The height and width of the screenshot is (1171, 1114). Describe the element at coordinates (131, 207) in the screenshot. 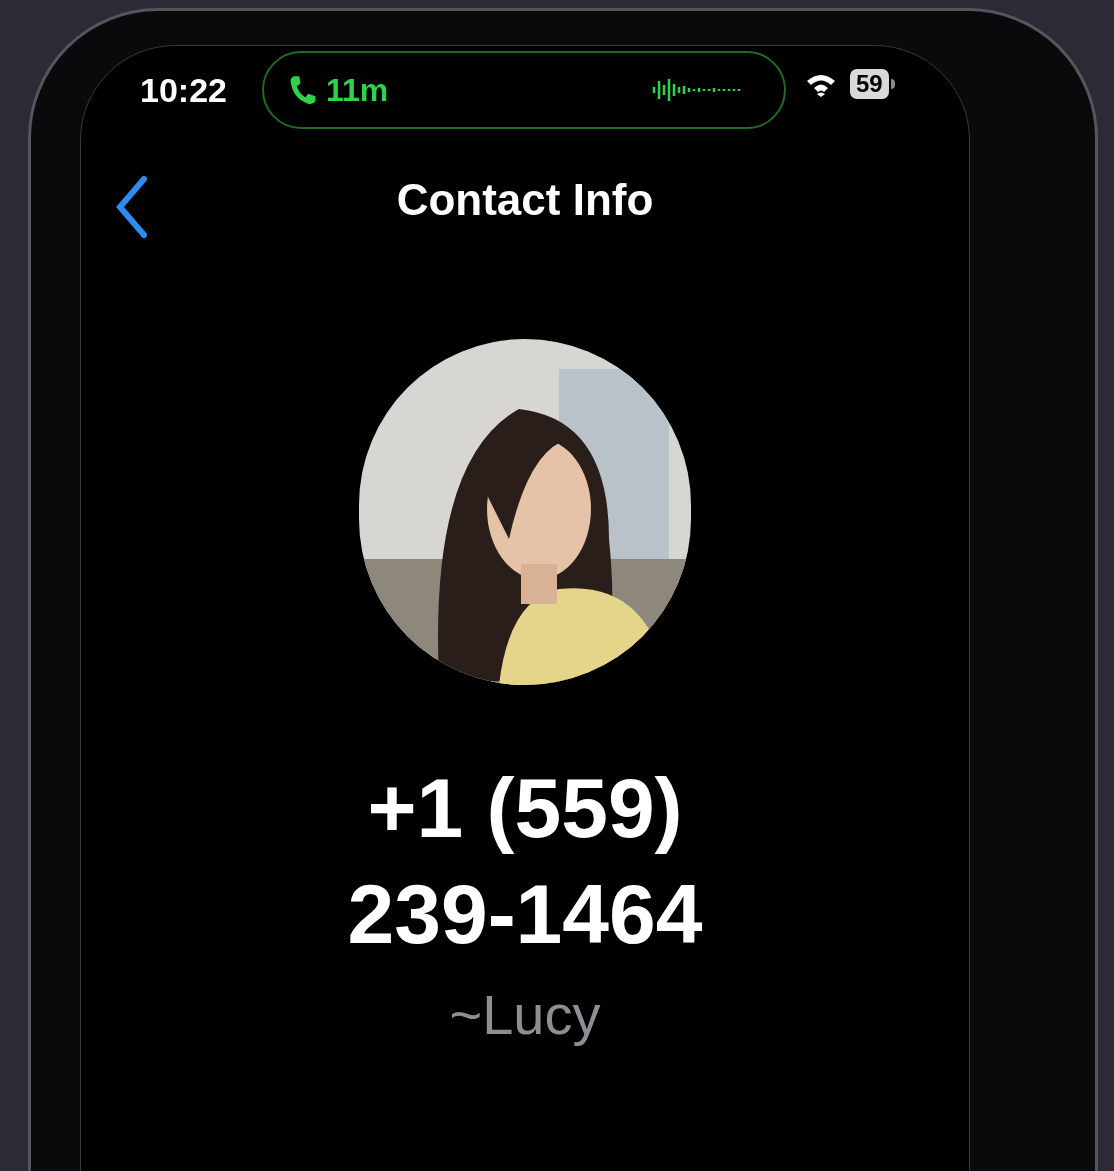

I see `back-chevron-icon` at that location.